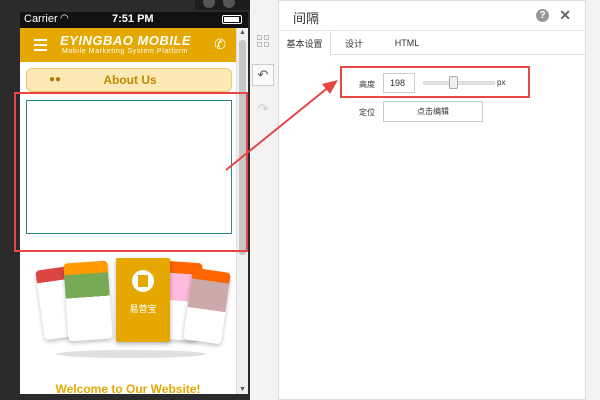  I want to click on redo-icon: ↷, so click(263, 109).